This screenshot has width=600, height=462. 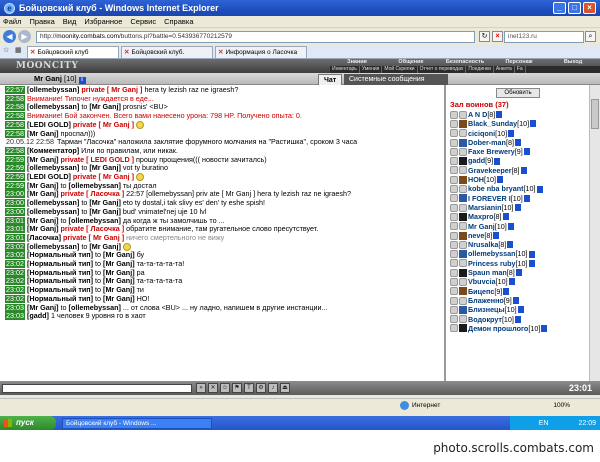 What do you see at coordinates (143, 21) in the screenshot?
I see `menu-tools: Сервис` at bounding box center [143, 21].